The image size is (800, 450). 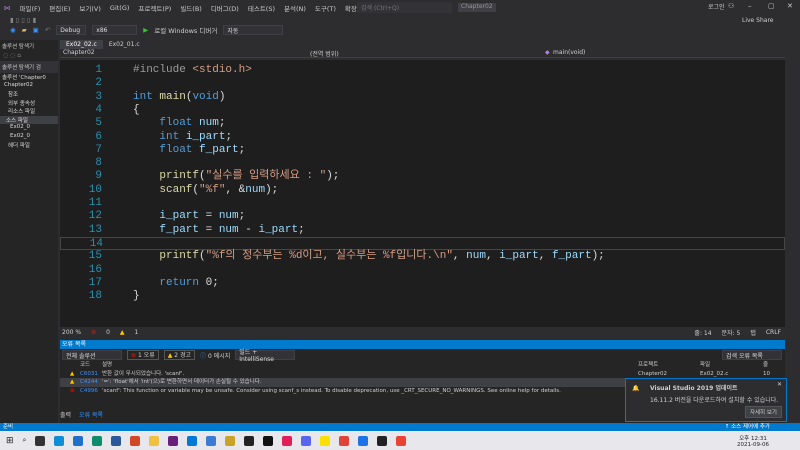 I want to click on run-icon: ▶, so click(x=145, y=30).